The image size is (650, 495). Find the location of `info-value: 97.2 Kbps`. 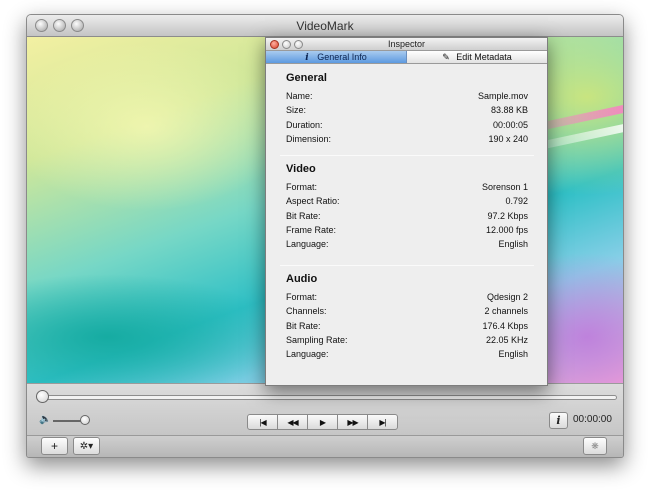

info-value: 97.2 Kbps is located at coordinates (507, 215).